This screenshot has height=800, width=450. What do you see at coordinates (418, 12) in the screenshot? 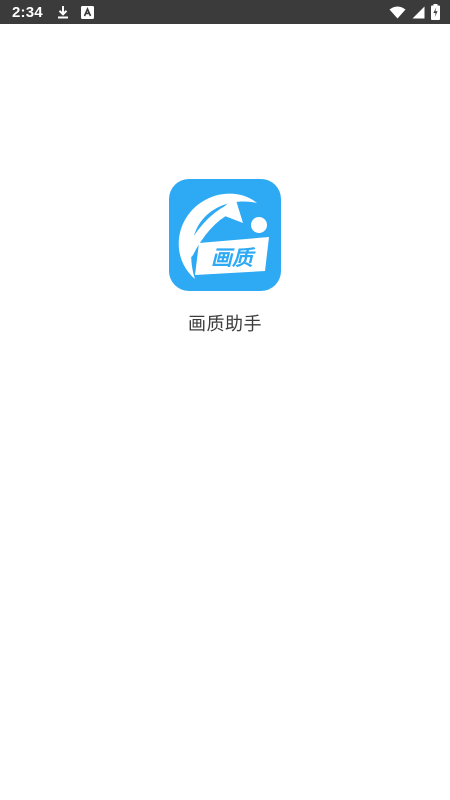
I see `signal-icon` at bounding box center [418, 12].